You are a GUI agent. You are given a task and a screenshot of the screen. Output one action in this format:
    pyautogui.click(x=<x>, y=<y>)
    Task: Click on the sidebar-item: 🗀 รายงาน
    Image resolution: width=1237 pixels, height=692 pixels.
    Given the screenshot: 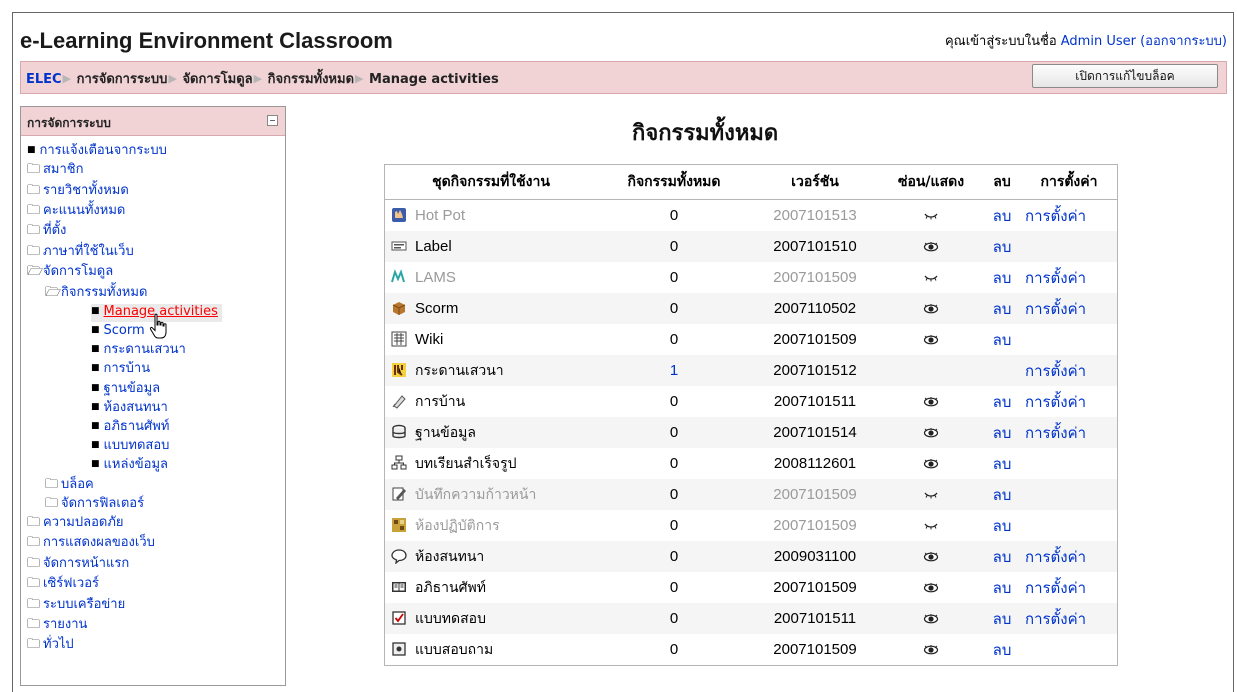 What is the action you would take?
    pyautogui.click(x=57, y=626)
    